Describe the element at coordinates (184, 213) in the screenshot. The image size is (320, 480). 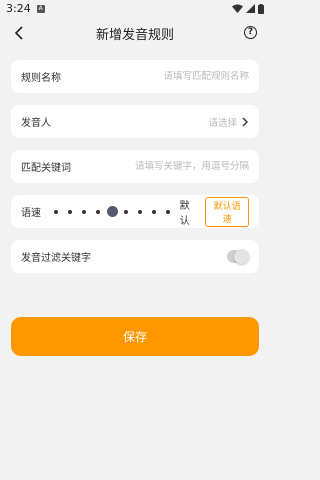
I see `speed-value: 默认` at that location.